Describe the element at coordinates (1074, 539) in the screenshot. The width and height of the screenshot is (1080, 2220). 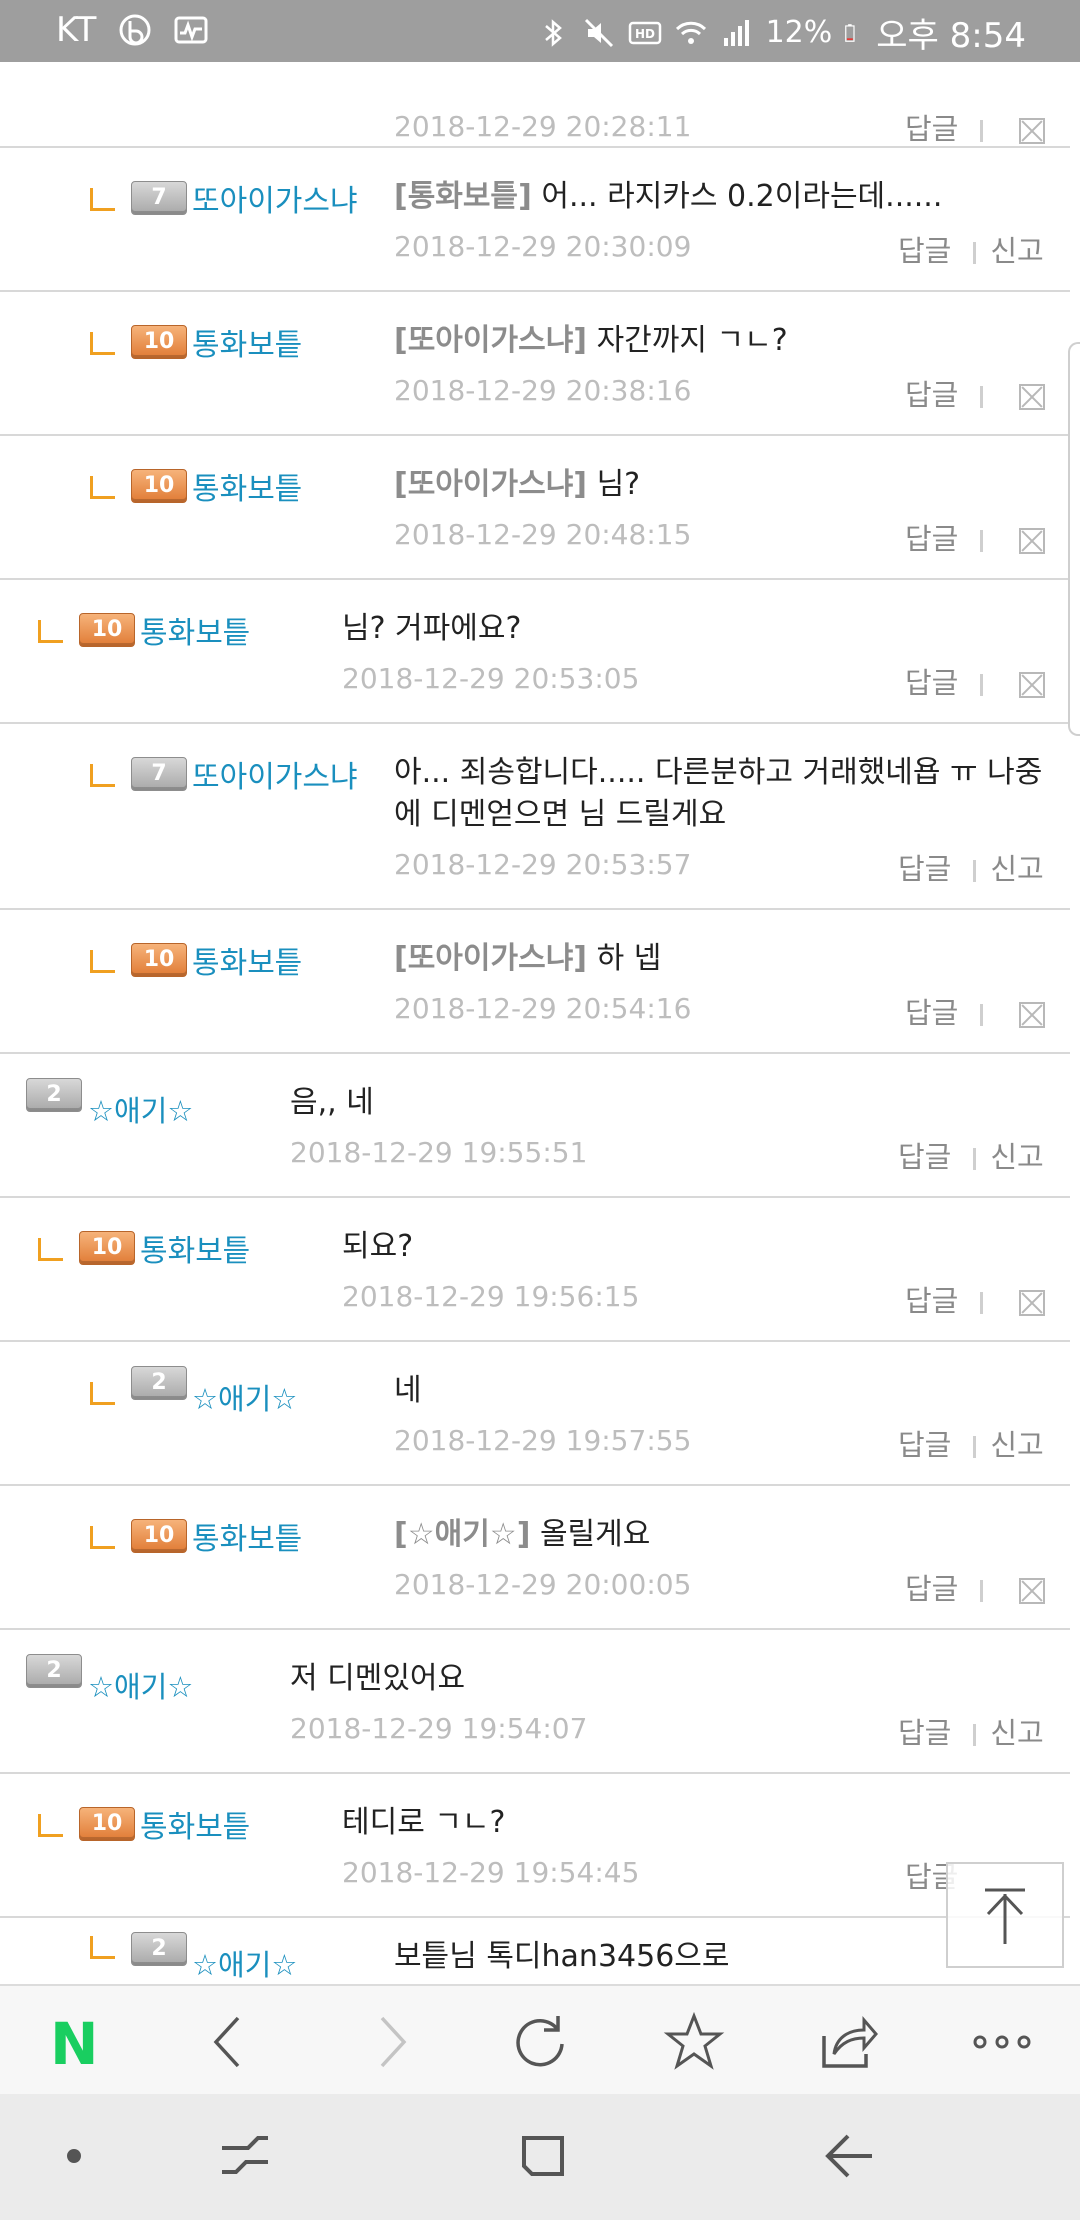
I see `scrollbar` at that location.